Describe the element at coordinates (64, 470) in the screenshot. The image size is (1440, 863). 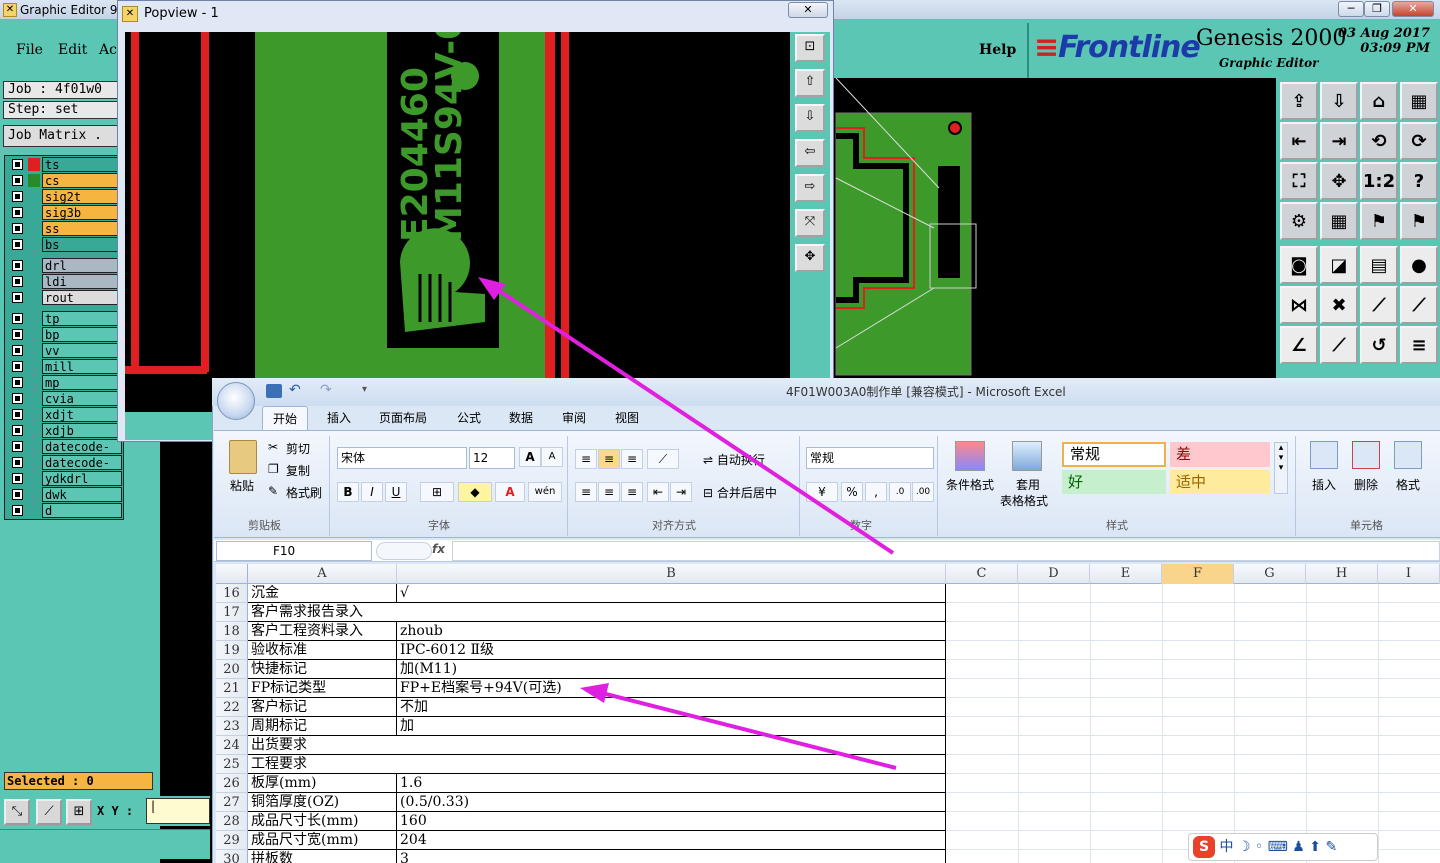
I see `layer-row-datecode-cs: datecode-cs` at that location.